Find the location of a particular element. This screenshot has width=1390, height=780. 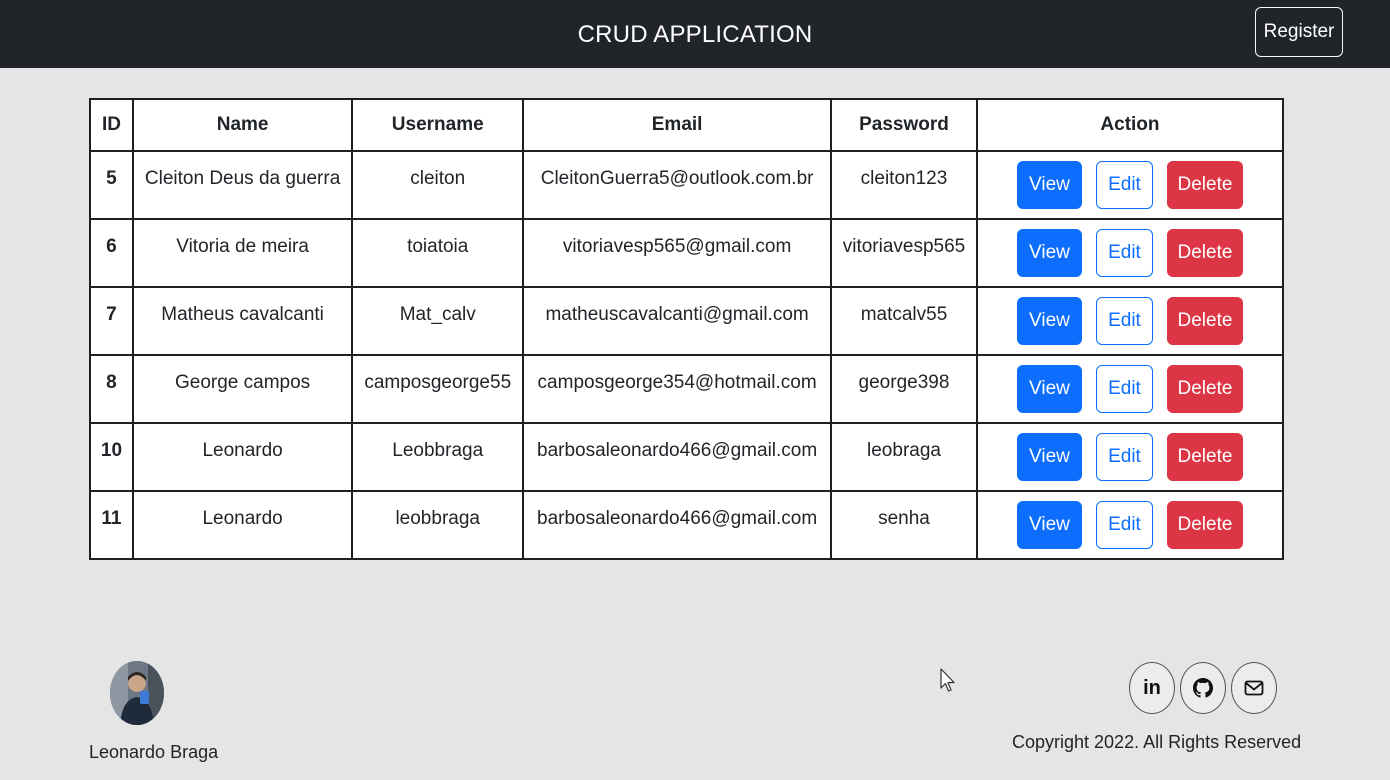

cell-name: Vitoria de meira is located at coordinates (242, 253).